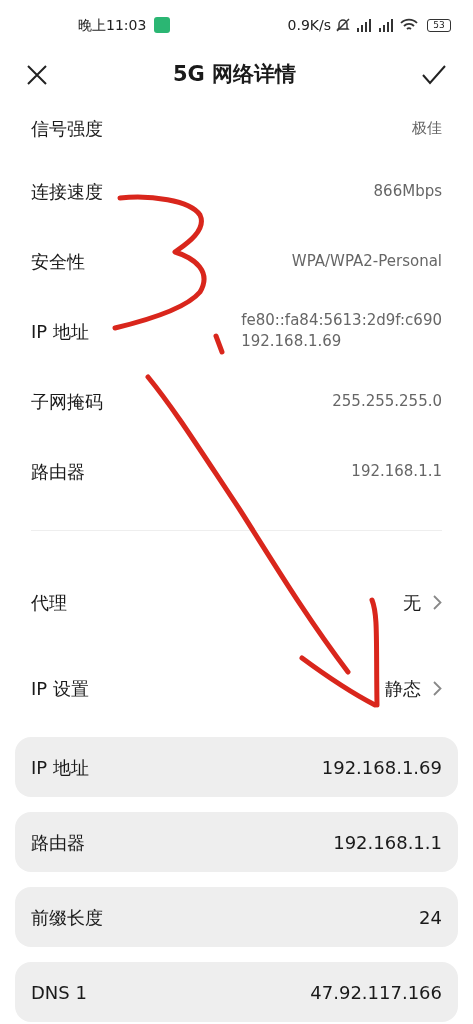  What do you see at coordinates (396, 471) in the screenshot?
I see `row-value: 192.168.1.1` at bounding box center [396, 471].